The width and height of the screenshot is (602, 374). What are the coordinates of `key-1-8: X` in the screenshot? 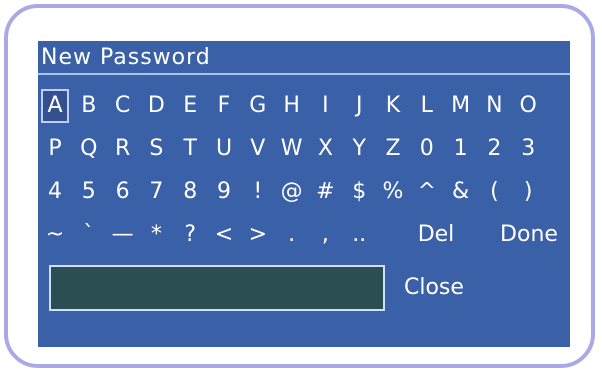 It's located at (325, 149).